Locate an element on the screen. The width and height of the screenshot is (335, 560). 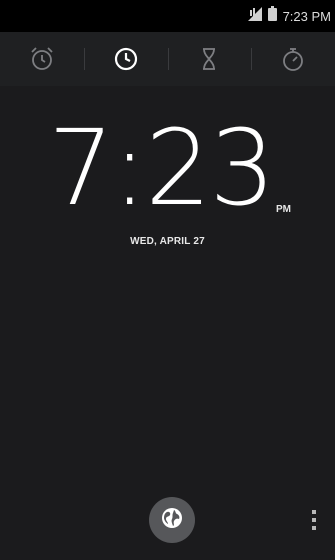
date-label: WED, APRIL 27 is located at coordinates (167, 241).